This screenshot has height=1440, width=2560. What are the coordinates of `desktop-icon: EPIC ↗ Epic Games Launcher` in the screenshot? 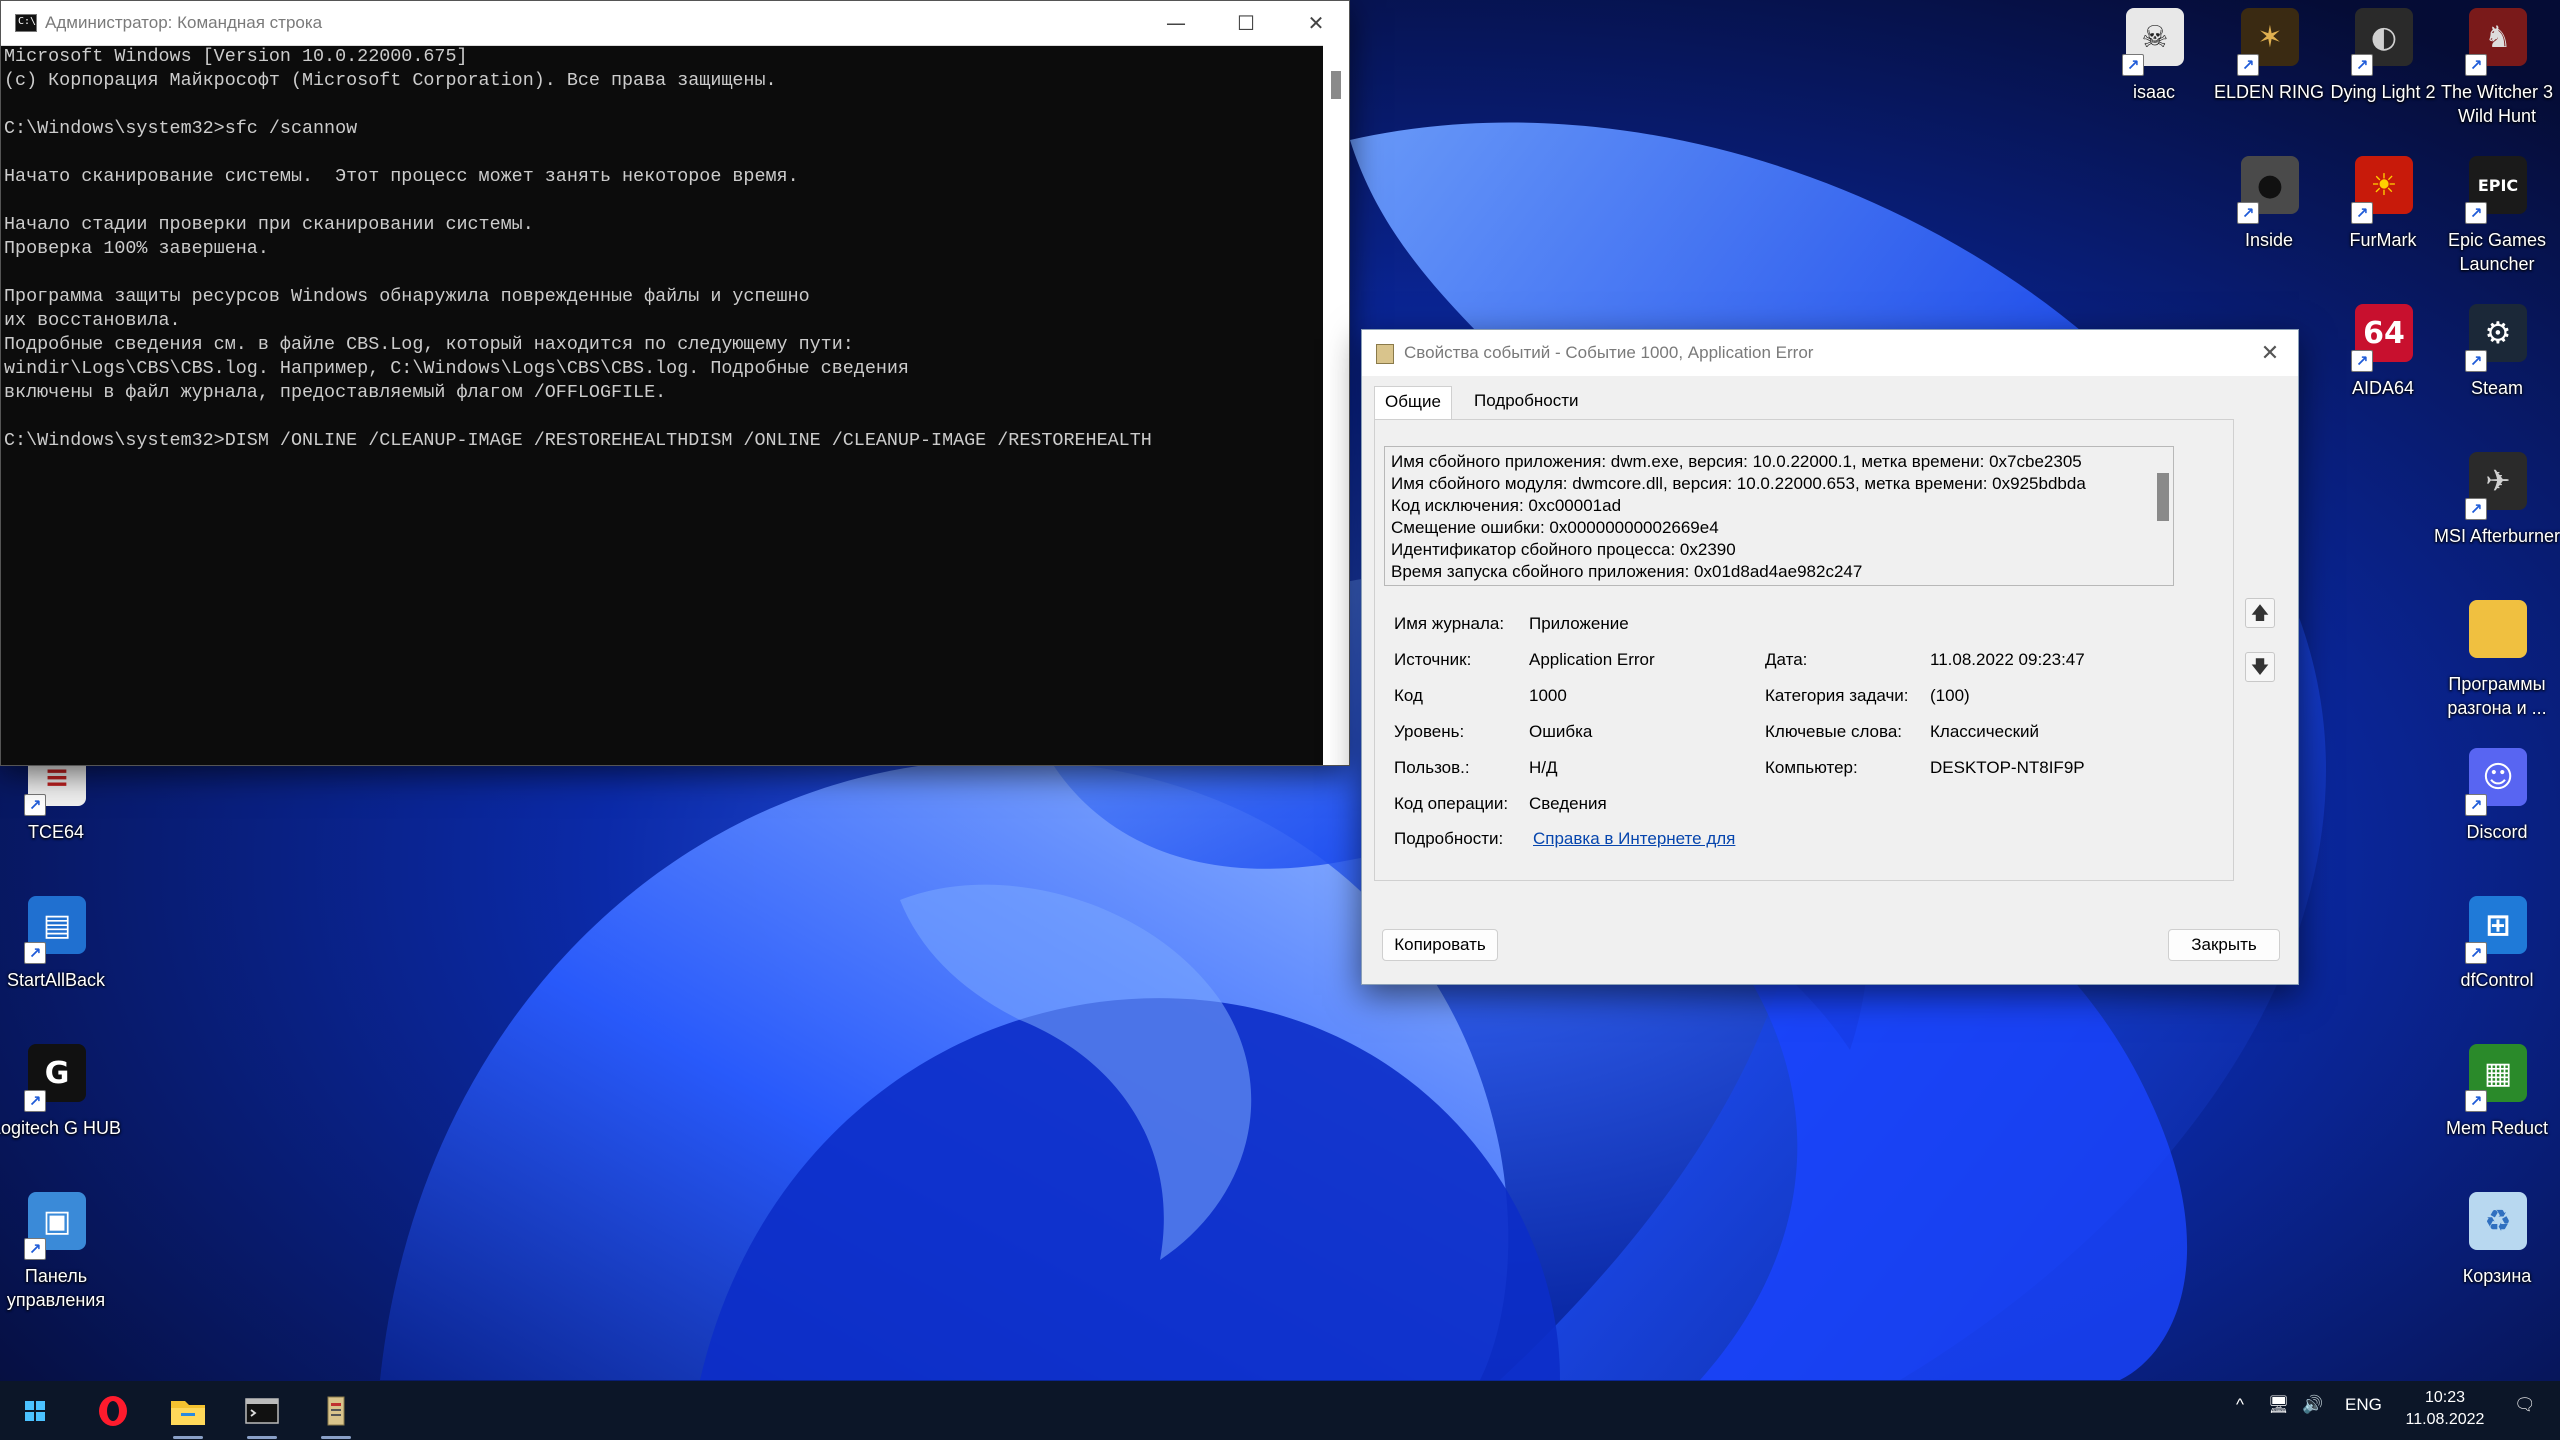 It's located at (2494, 218).